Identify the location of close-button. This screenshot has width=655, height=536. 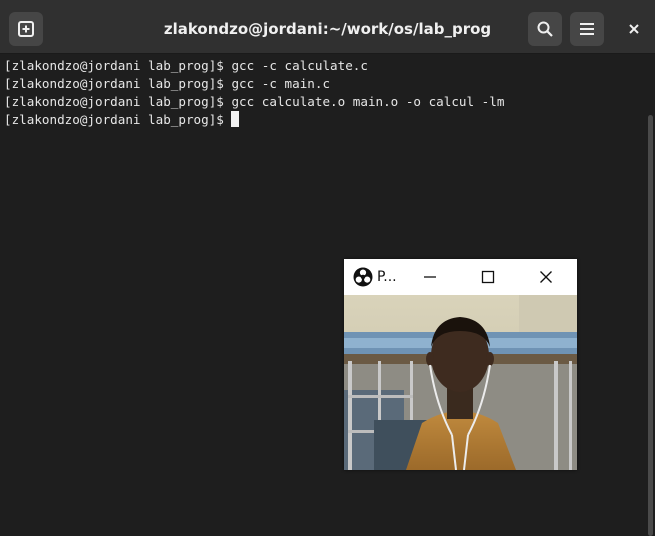
(634, 29).